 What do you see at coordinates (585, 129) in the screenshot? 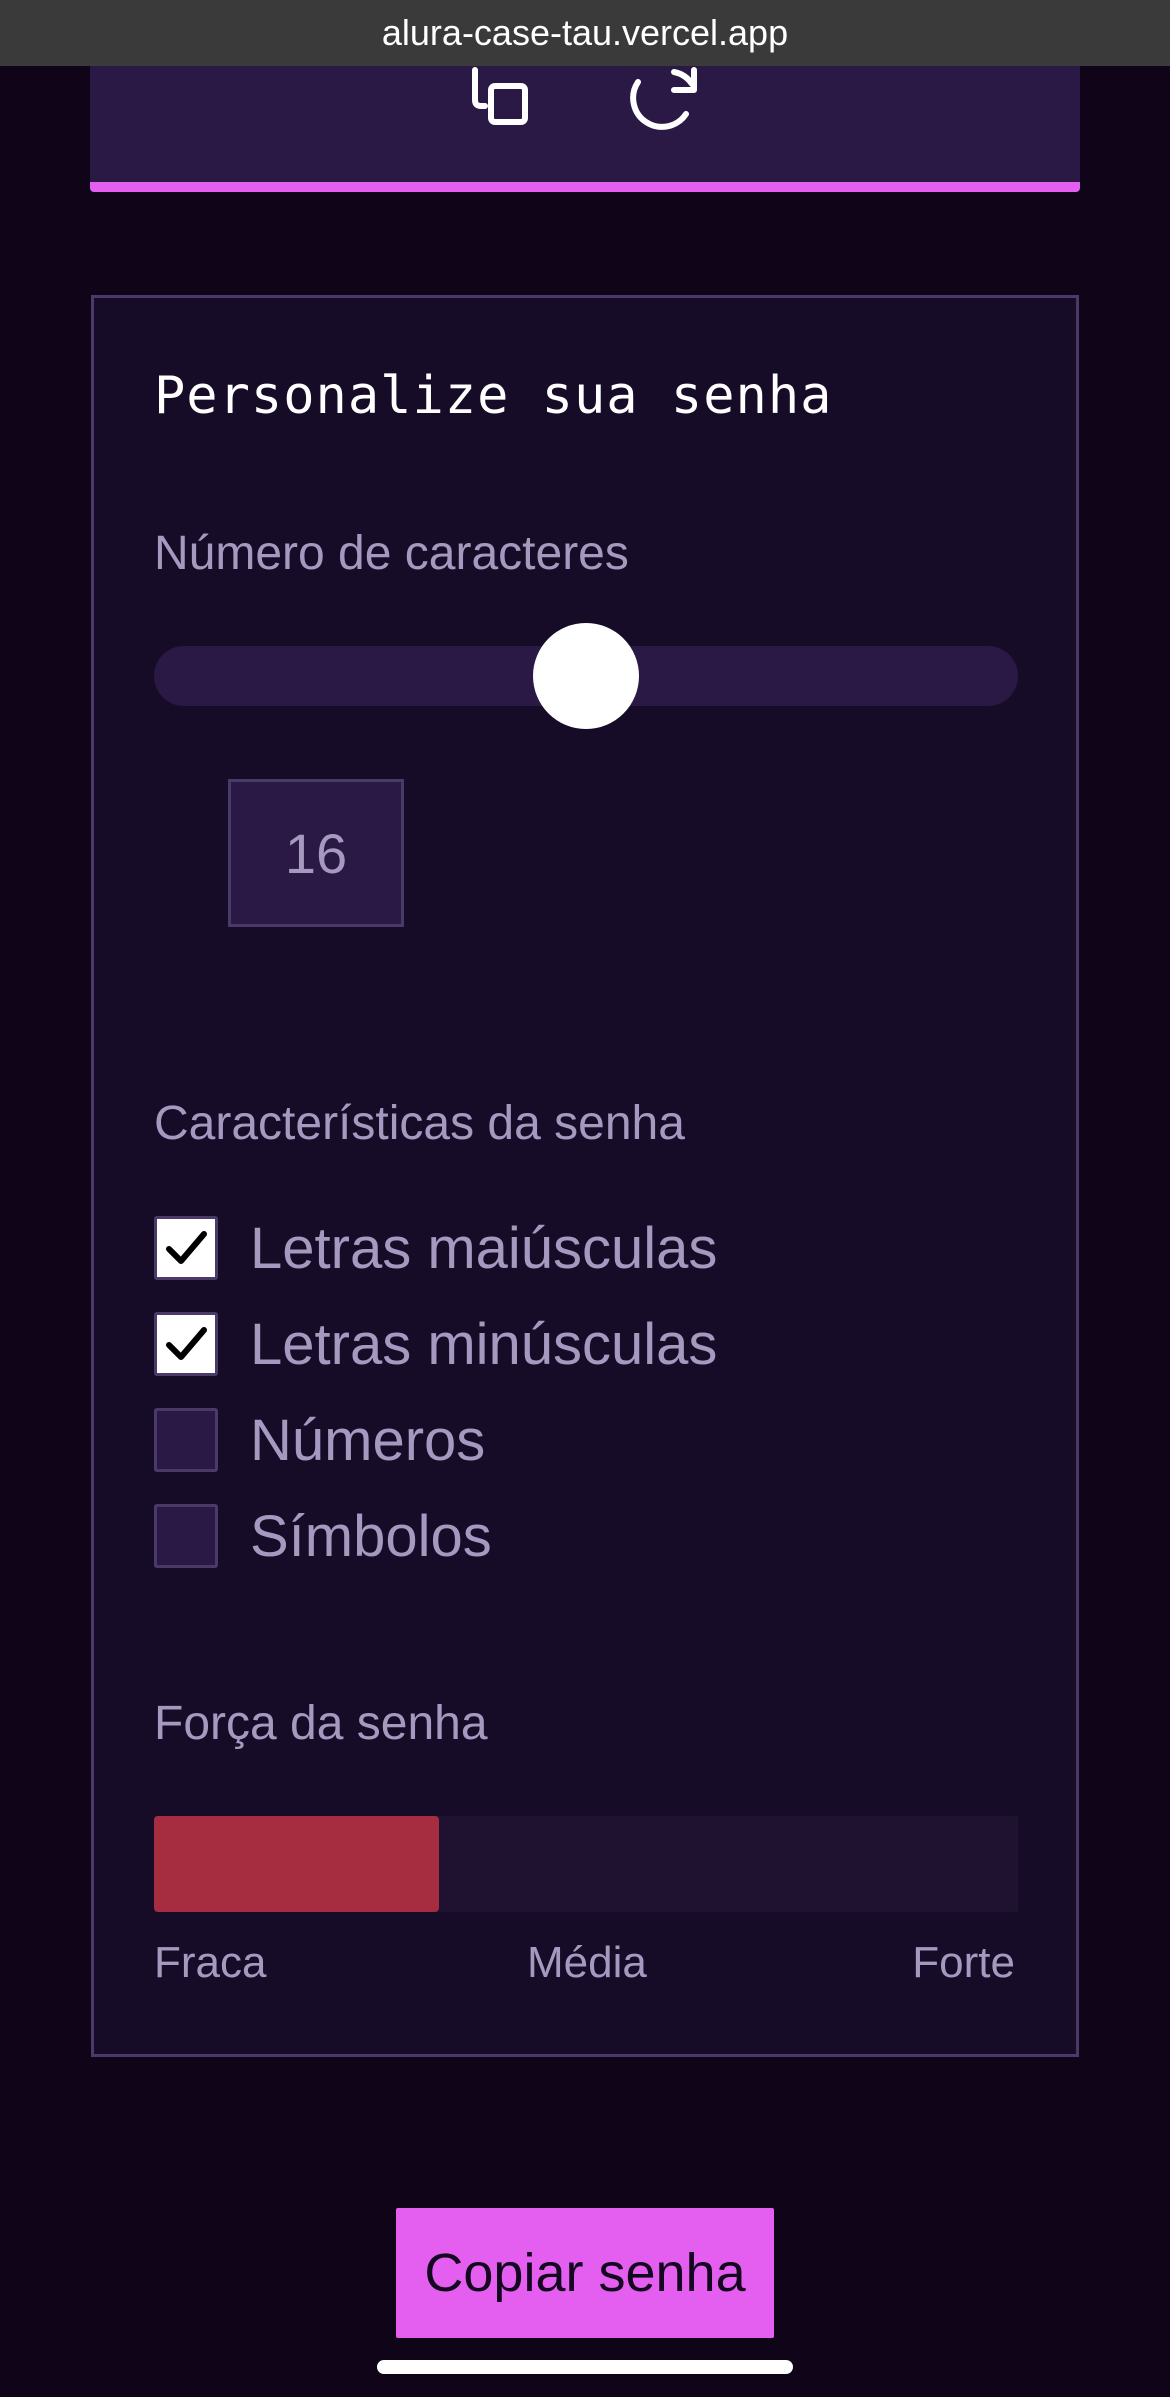
I see `password-display-card` at bounding box center [585, 129].